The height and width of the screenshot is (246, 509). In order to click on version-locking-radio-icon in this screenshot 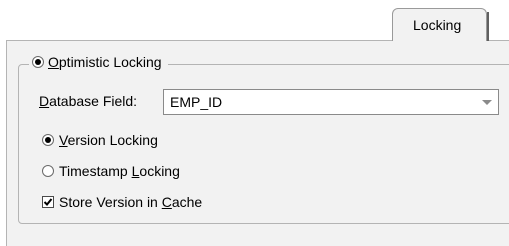, I will do `click(48, 140)`.